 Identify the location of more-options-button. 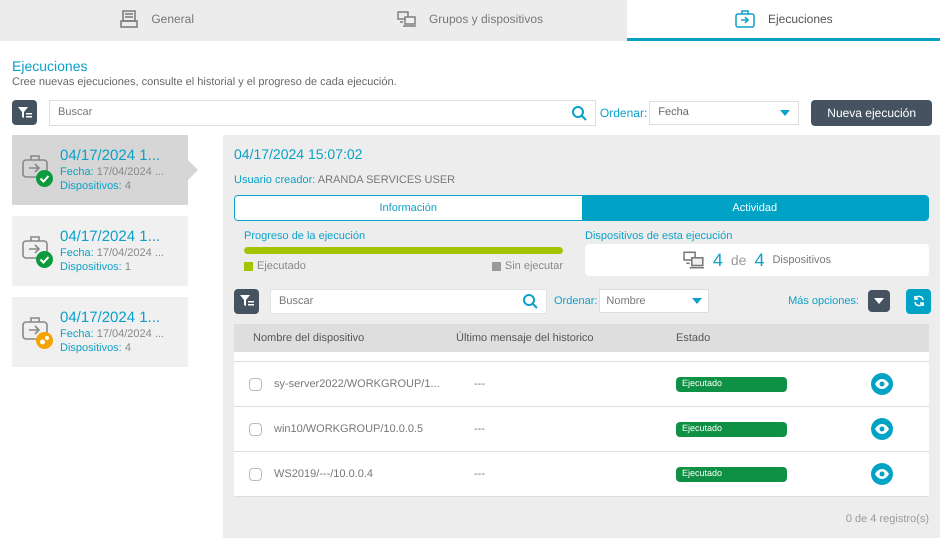
(879, 301).